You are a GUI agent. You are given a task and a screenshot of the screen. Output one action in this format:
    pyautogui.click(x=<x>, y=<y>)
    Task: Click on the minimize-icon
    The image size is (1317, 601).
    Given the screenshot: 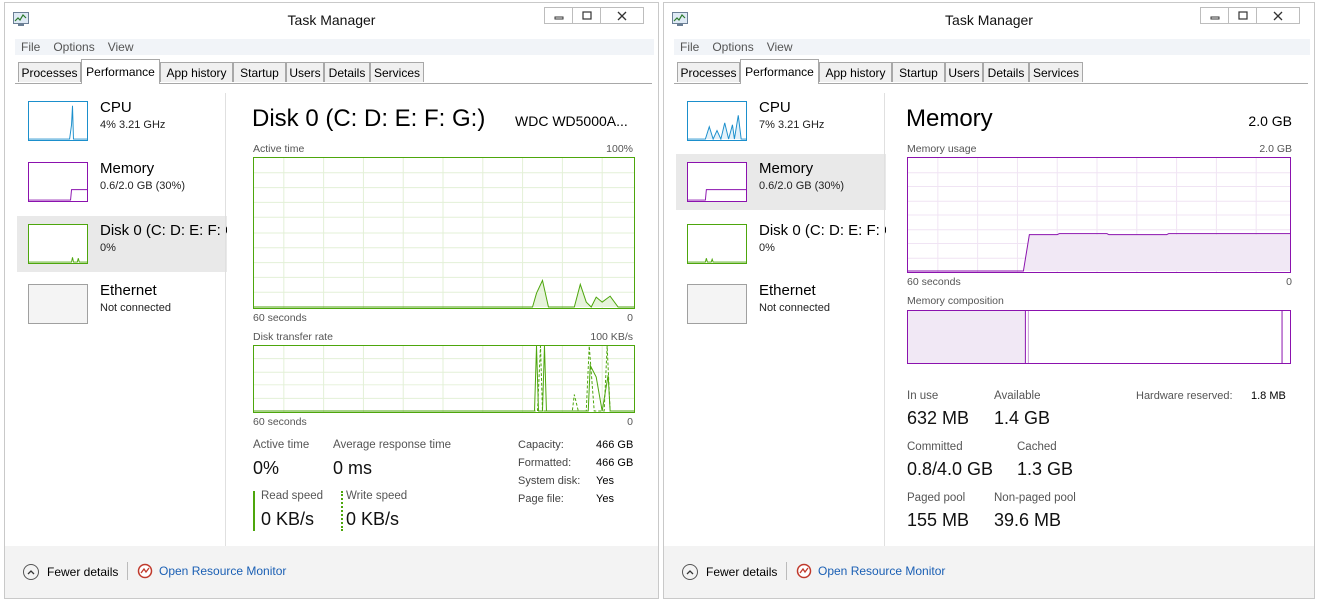 What is the action you would take?
    pyautogui.click(x=558, y=17)
    